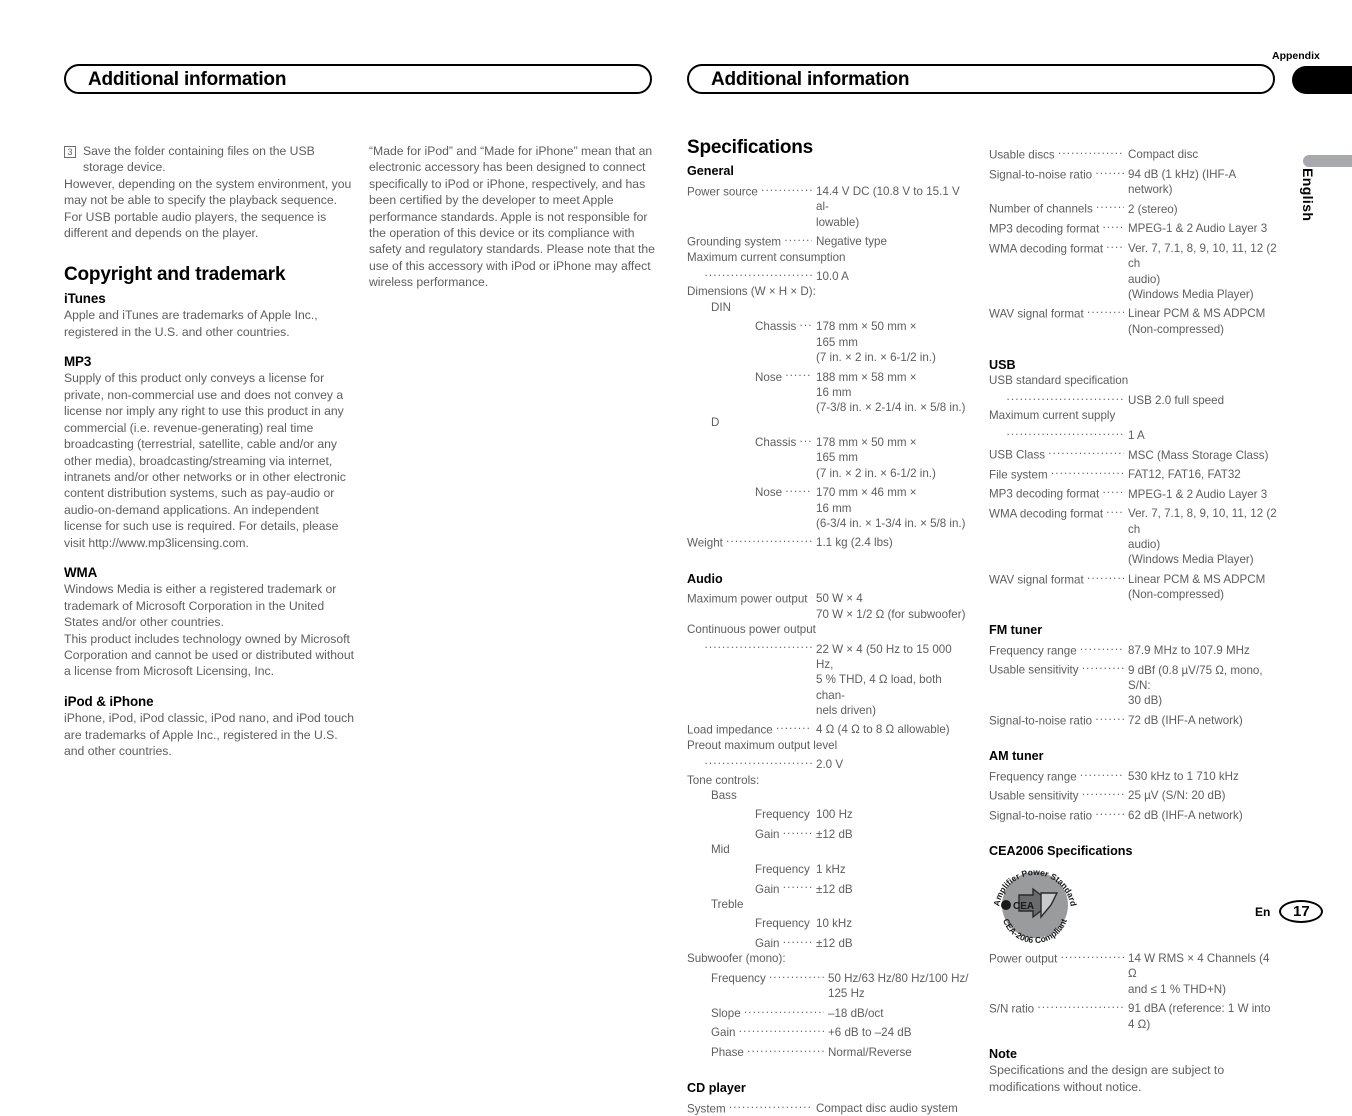 The height and width of the screenshot is (1116, 1352). What do you see at coordinates (723, 780) in the screenshot?
I see `spec-label-tone-controls: Tone controls:` at bounding box center [723, 780].